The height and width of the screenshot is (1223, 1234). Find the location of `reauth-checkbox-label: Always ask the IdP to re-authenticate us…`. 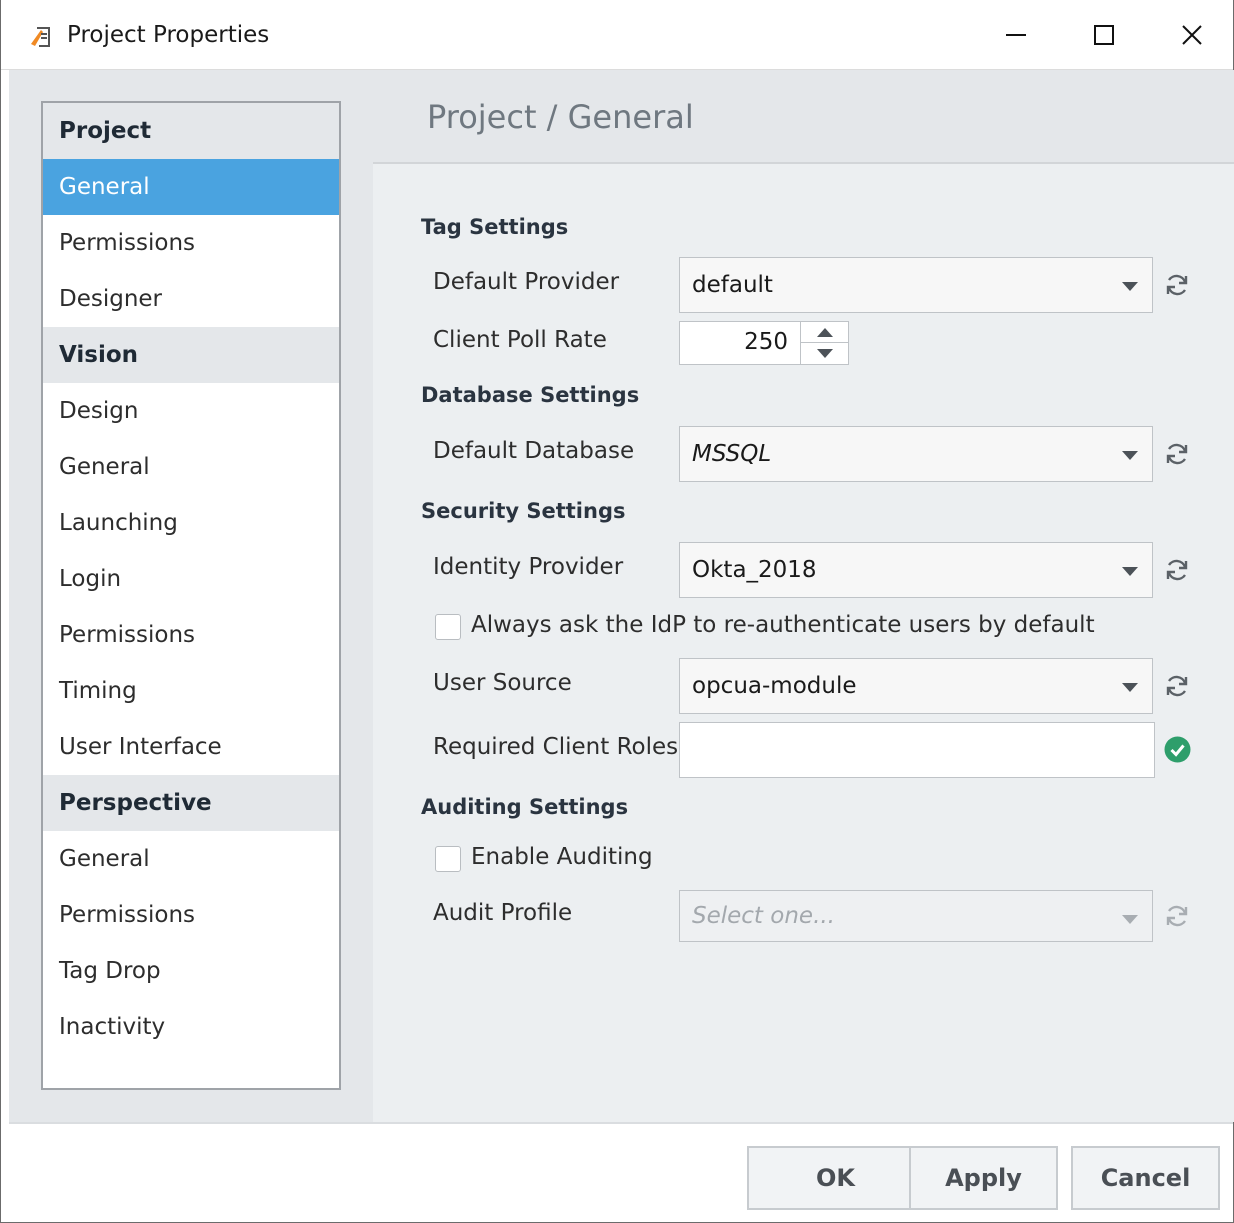

reauth-checkbox-label: Always ask the IdP to re-authenticate us… is located at coordinates (783, 625).